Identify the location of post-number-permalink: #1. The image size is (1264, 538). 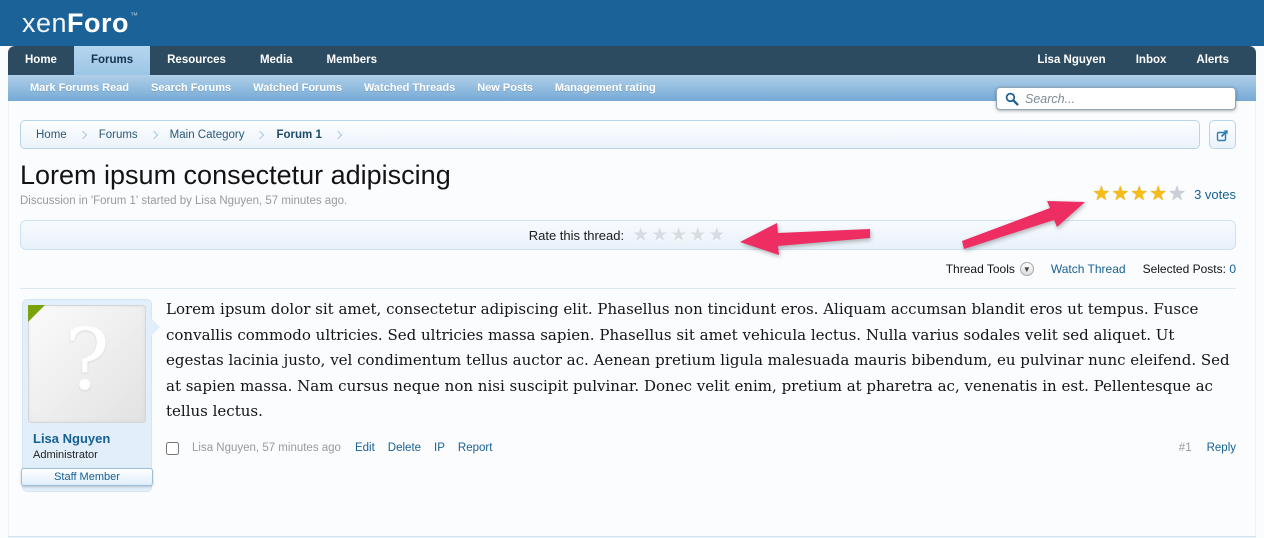
(1185, 448).